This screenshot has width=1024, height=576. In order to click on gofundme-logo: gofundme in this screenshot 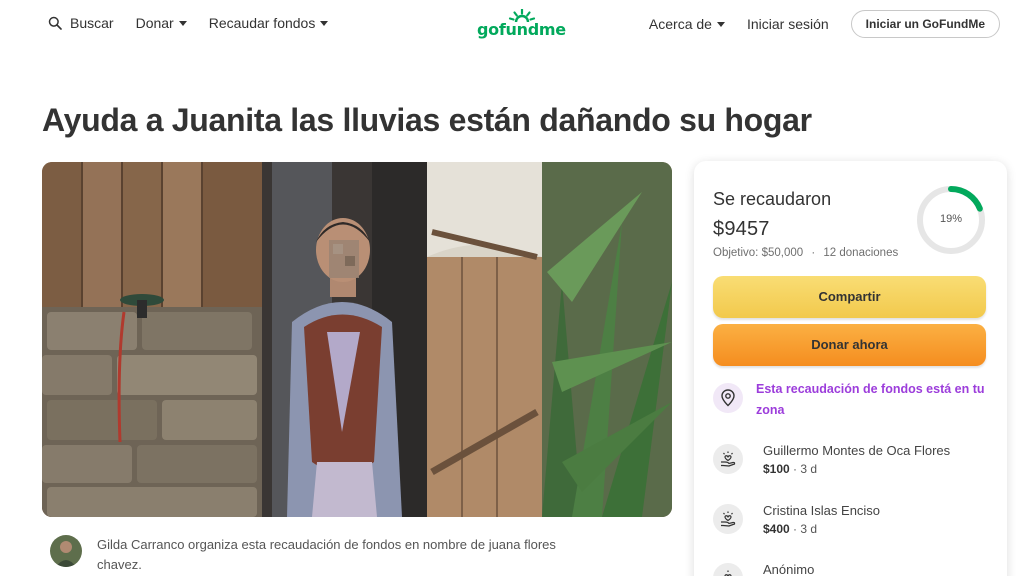, I will do `click(524, 26)`.